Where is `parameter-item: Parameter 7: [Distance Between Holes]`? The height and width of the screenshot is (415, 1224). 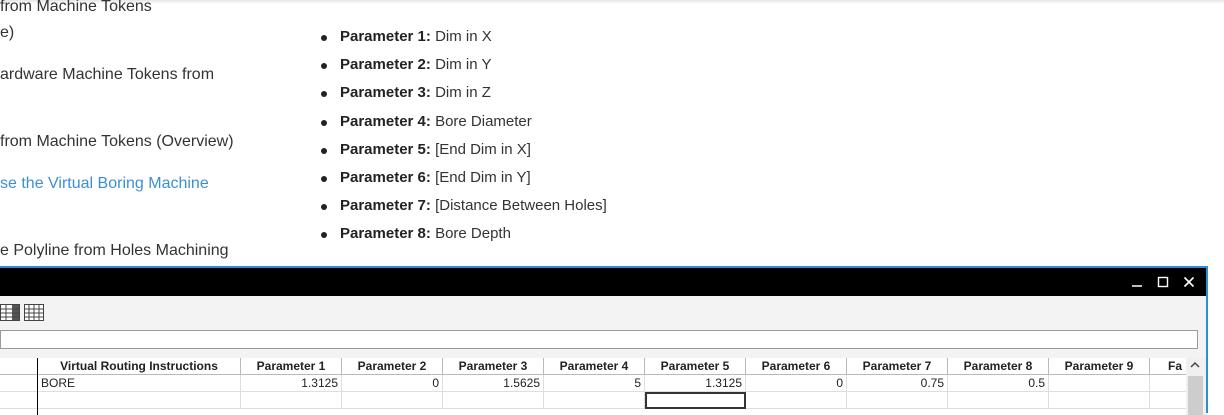
parameter-item: Parameter 7: [Distance Between Holes] is located at coordinates (464, 209).